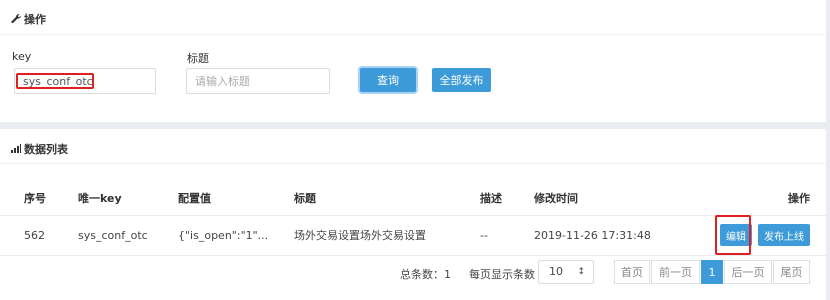 The width and height of the screenshot is (830, 300). I want to click on row-actions: 编辑 发布上线, so click(762, 235).